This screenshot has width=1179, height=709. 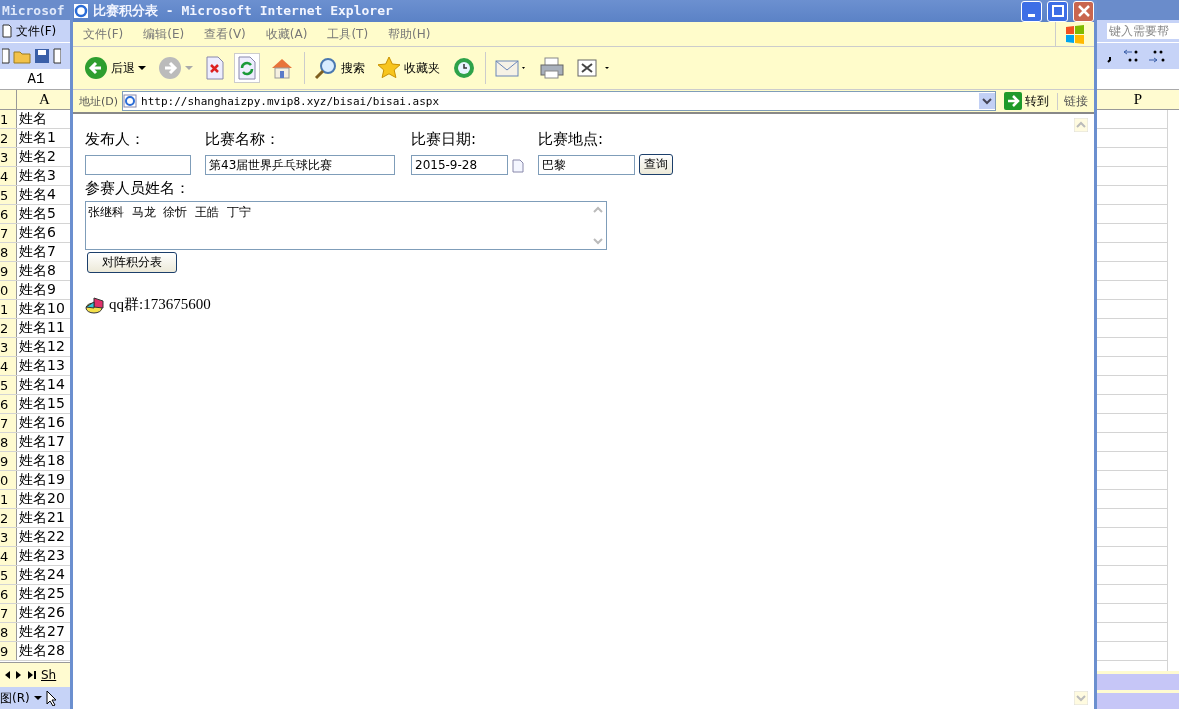 I want to click on text-field: 第43届世界乒乓球比赛, so click(x=300, y=165).